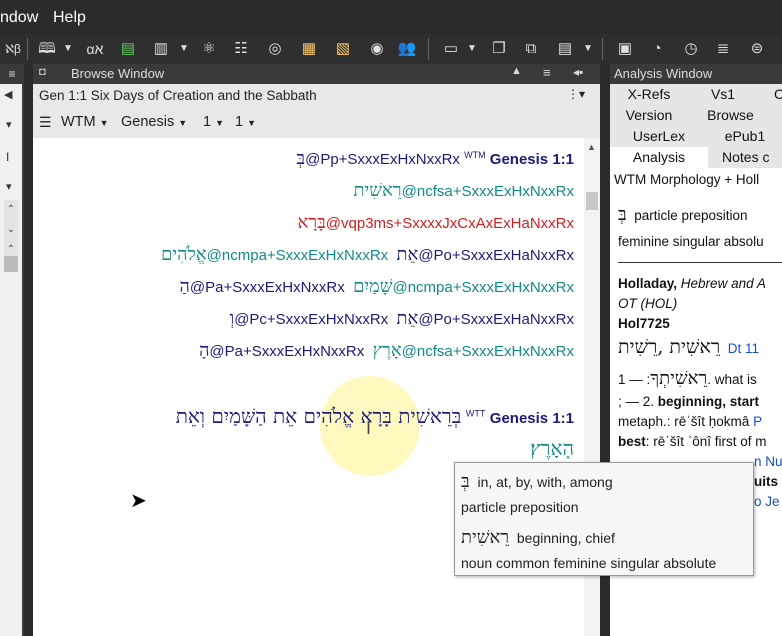  Describe the element at coordinates (47, 49) in the screenshot. I see `search-book-icon: 🕮` at that location.